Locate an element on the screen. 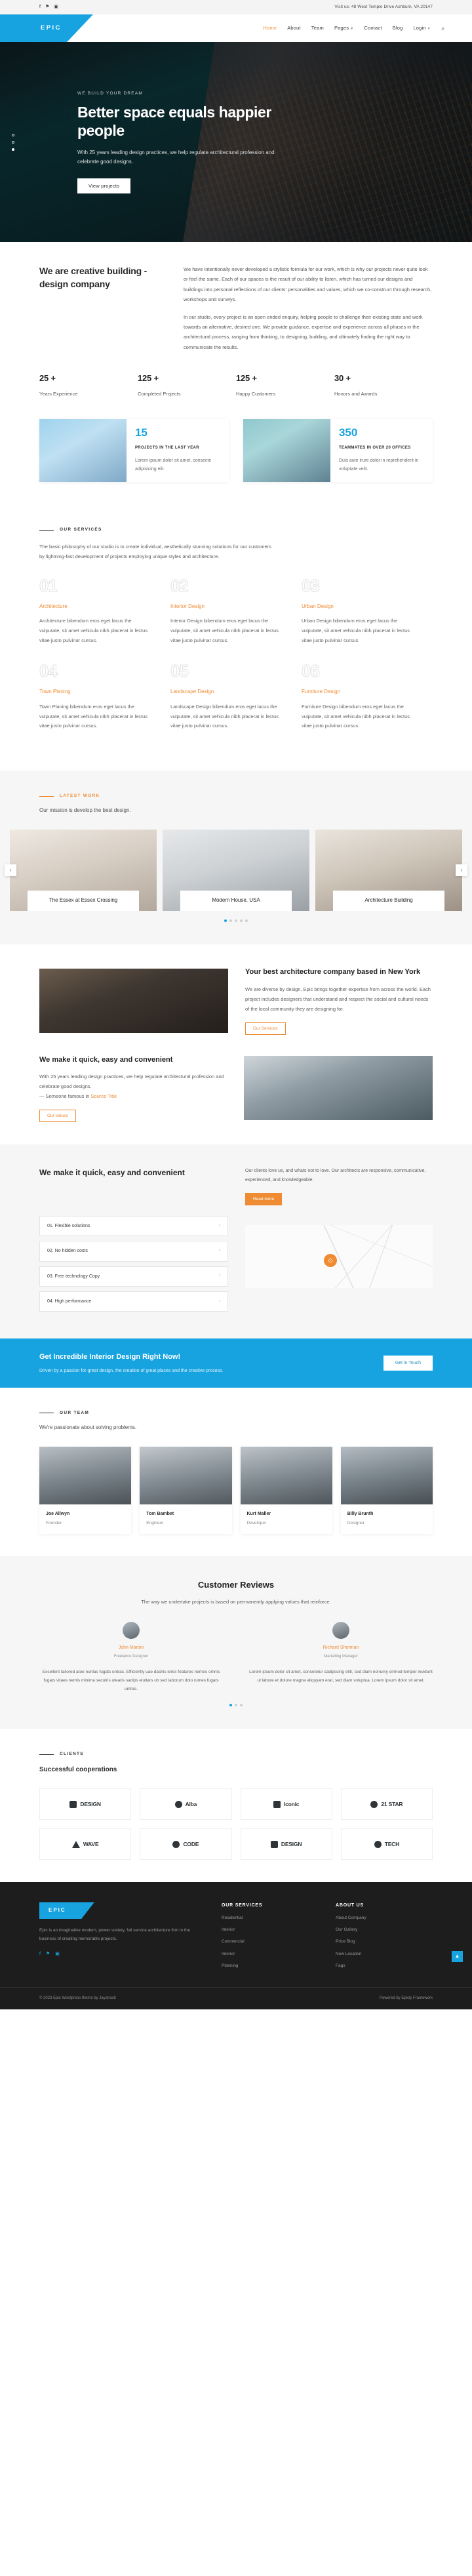  team-member-card: Kurt Maller Developer is located at coordinates (286, 1490).